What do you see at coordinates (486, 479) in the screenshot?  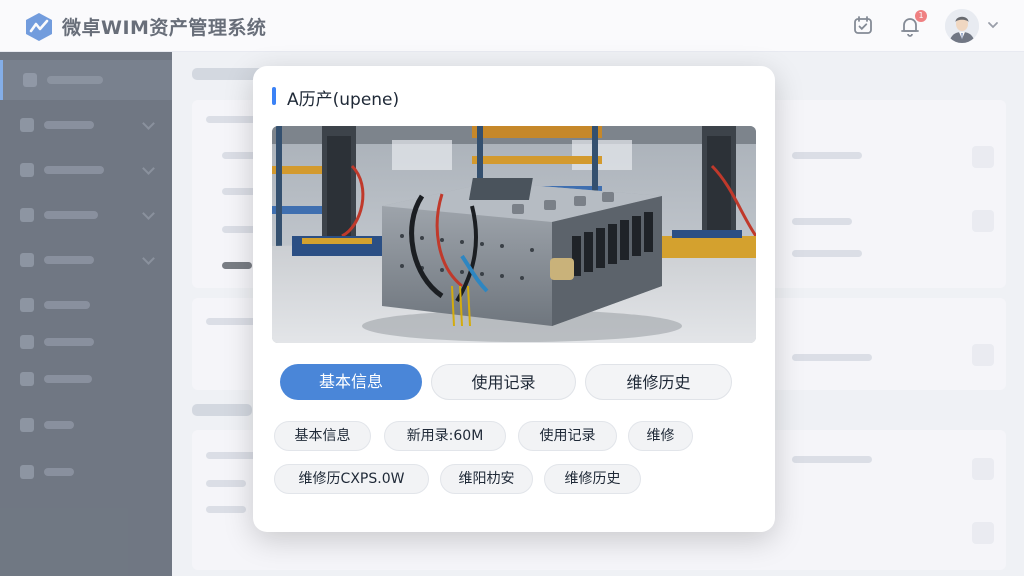 I see `chip-repair-status: 维阳朸安` at bounding box center [486, 479].